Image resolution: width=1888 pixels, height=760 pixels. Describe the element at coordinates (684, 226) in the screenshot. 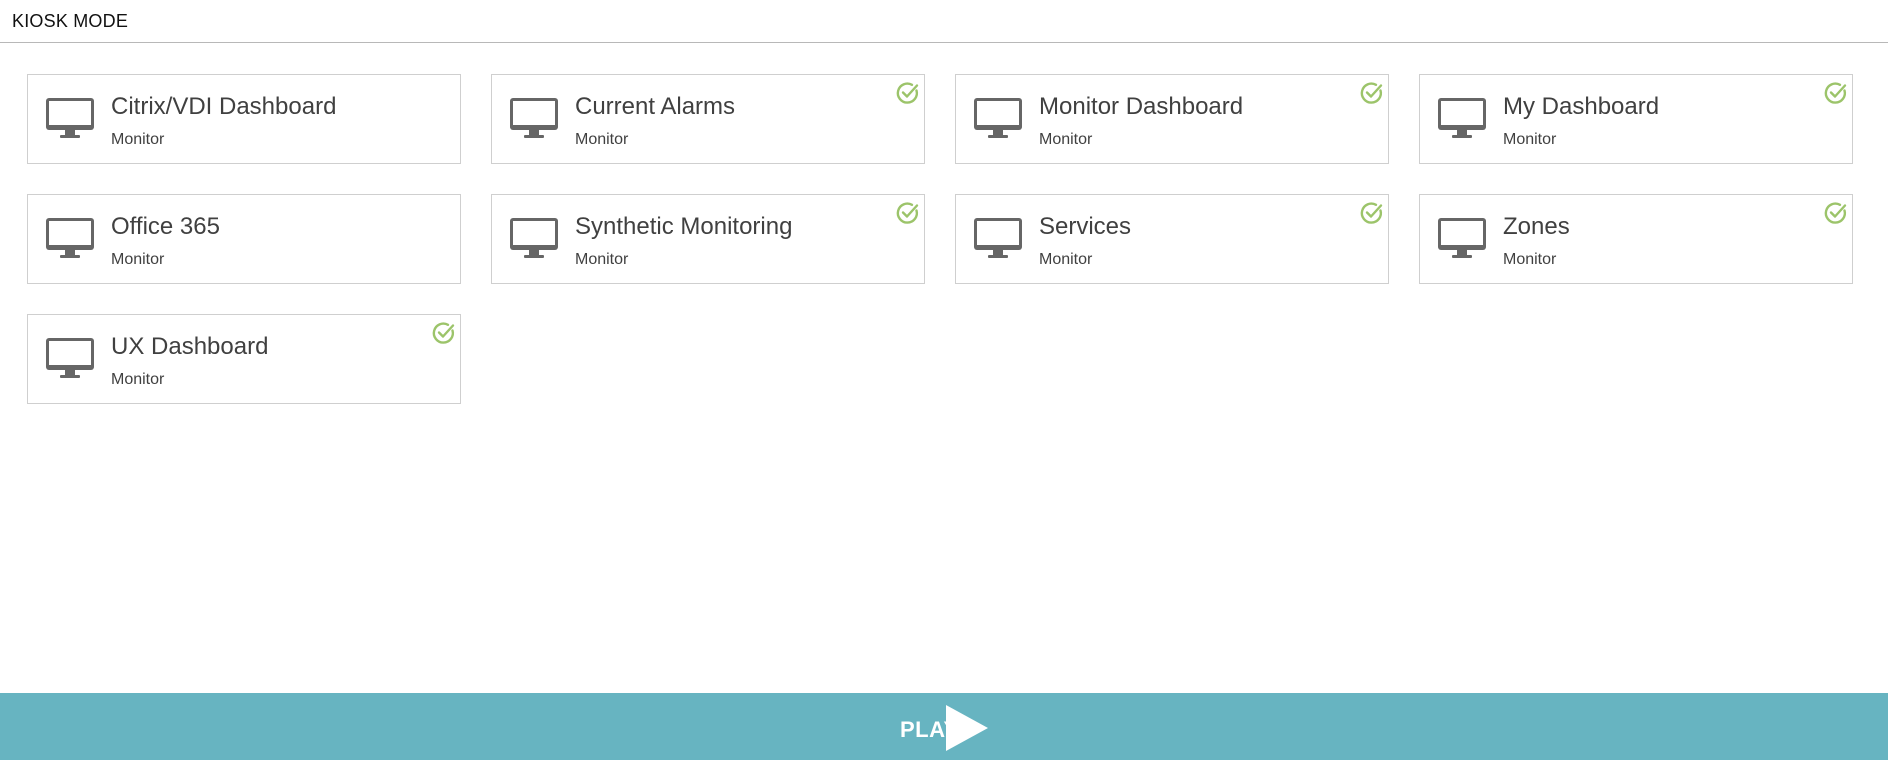

I see `card-title: Synthetic Monitoring` at that location.